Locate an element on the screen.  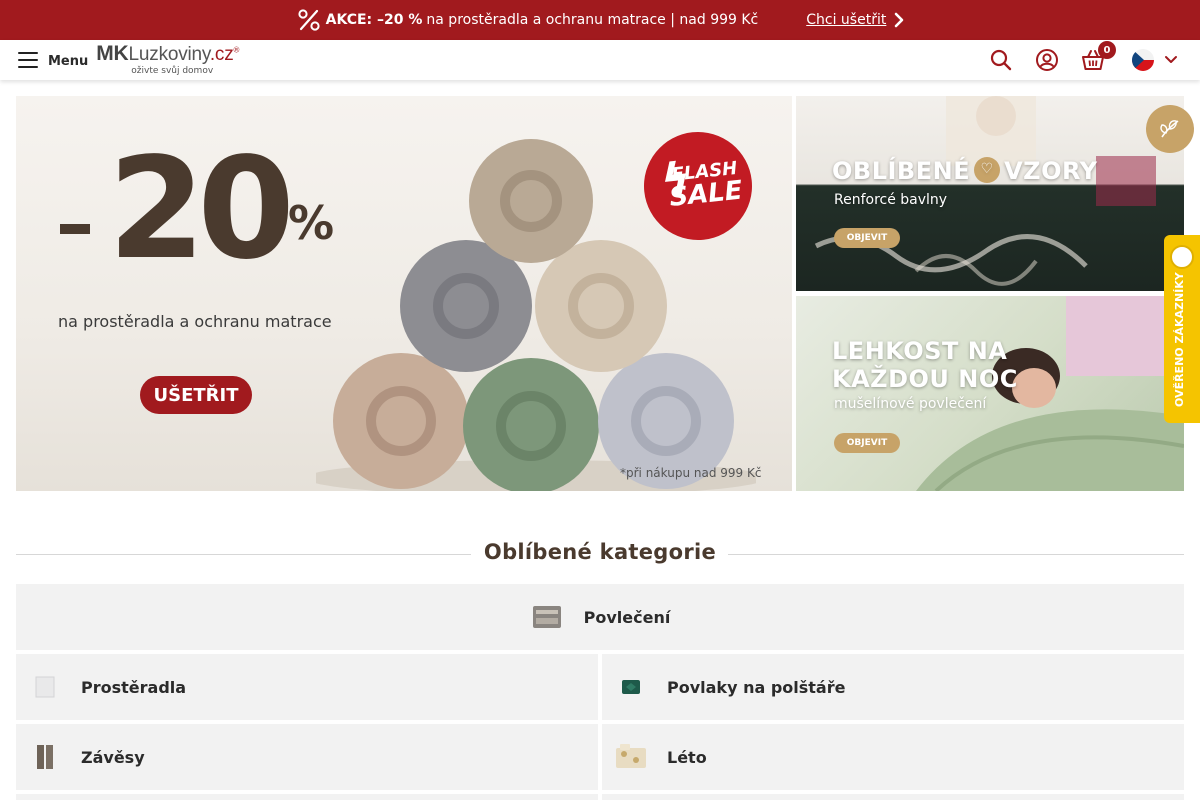
banner-oblibene-vzory: OBLÍBENÉ ♡ VZORY Renforcé bavlny OBJEVIT is located at coordinates (990, 193).